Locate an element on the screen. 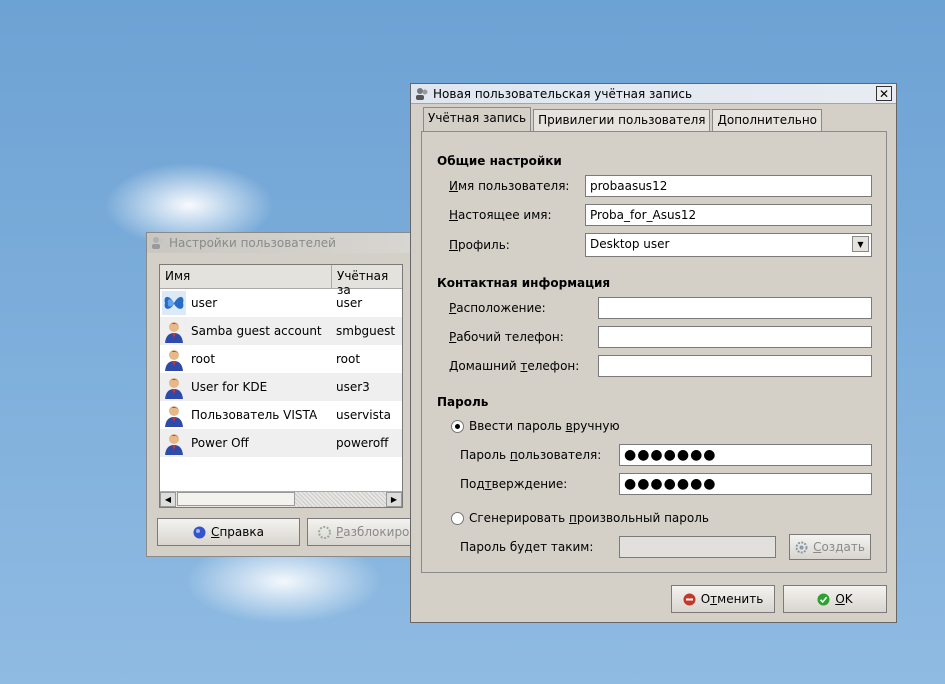 This screenshot has height=684, width=945. unlock-button: Разблокиро is located at coordinates (361, 532).